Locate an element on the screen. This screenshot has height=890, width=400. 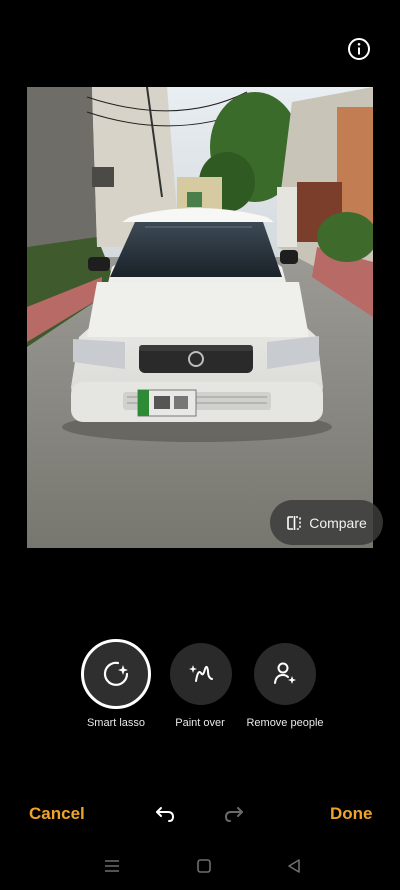
cancel-button: Cancel is located at coordinates (57, 814).